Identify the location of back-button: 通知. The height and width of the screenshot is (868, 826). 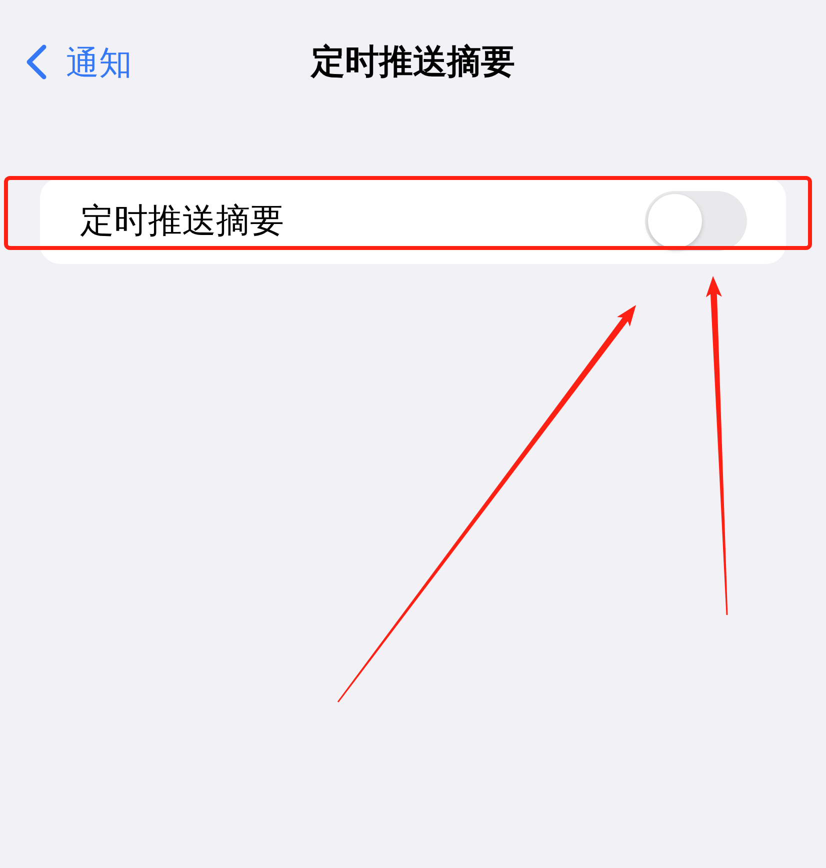
(78, 62).